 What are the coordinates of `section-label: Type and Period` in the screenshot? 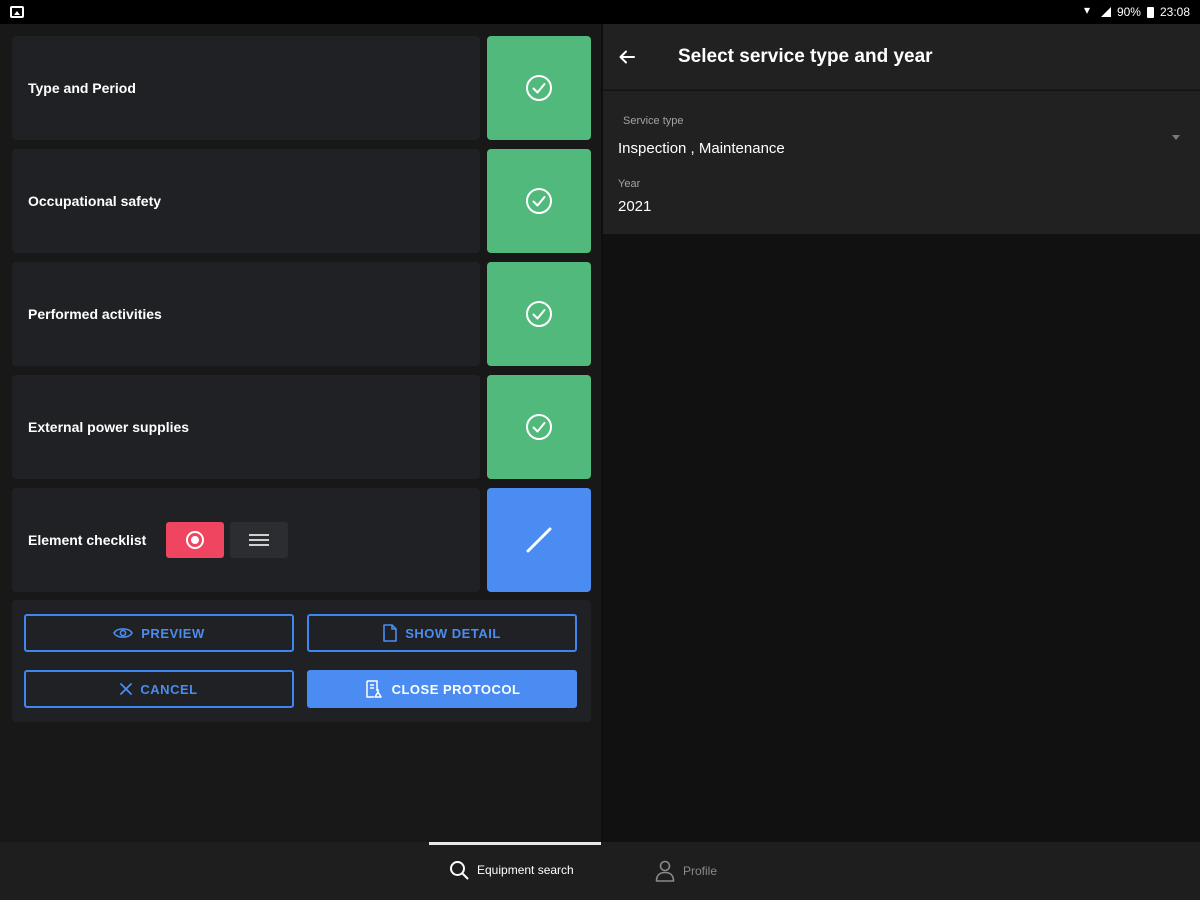 It's located at (82, 88).